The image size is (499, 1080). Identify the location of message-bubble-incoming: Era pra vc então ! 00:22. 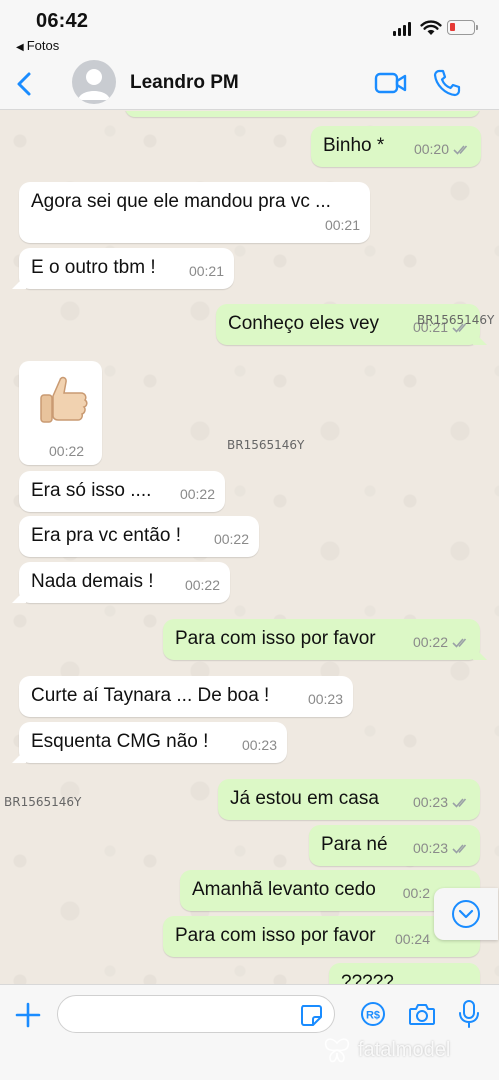
(139, 536).